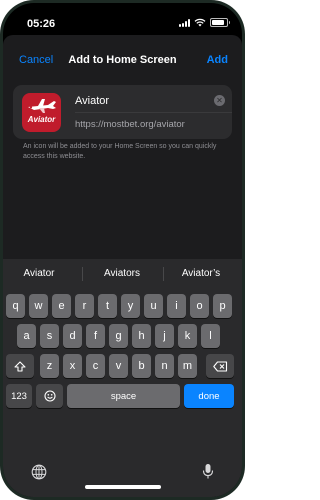 The height and width of the screenshot is (500, 320). What do you see at coordinates (95, 366) in the screenshot?
I see `key-c: c` at bounding box center [95, 366].